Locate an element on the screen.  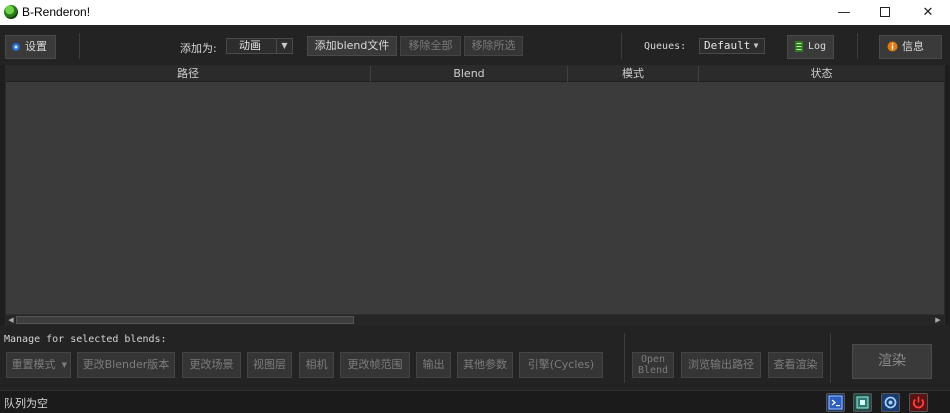
log-label: Log is located at coordinates (817, 46).